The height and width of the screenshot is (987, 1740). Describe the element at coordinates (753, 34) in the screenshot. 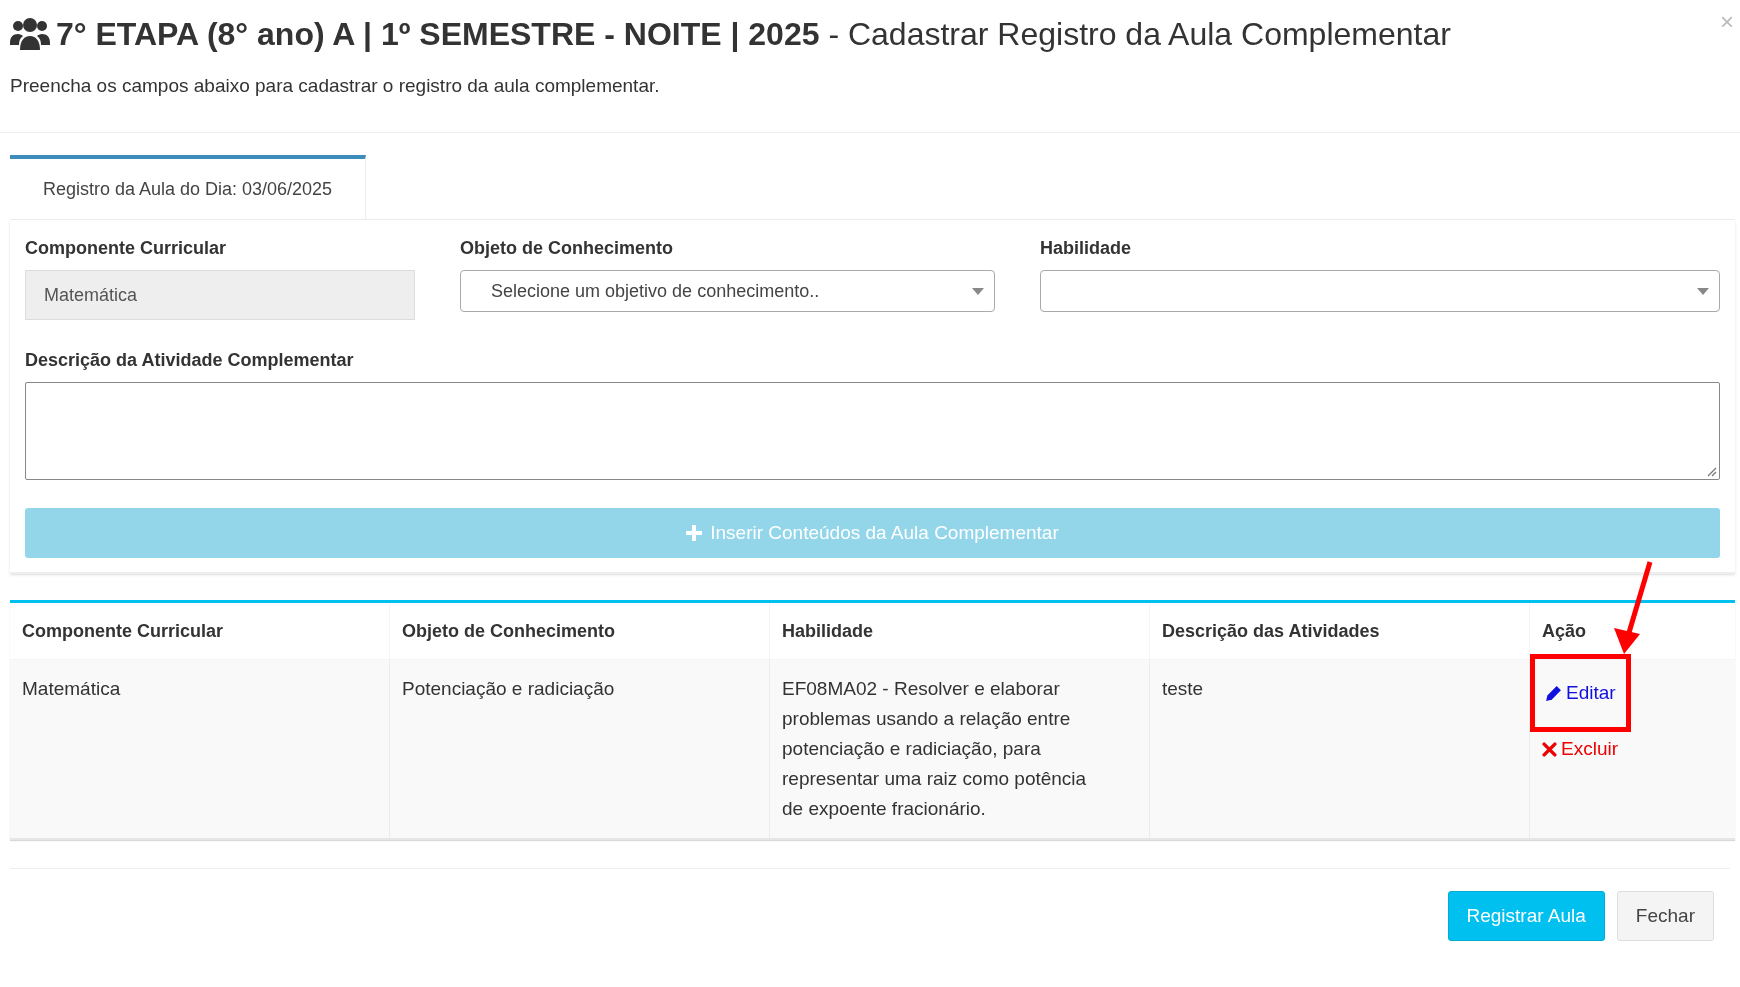

I see `dialog-title: 7° ETAPA (8° ano) A | 1º SEMESTRE - NOITE | 2025 - Cadastrar Registro da Aula Complementar` at that location.